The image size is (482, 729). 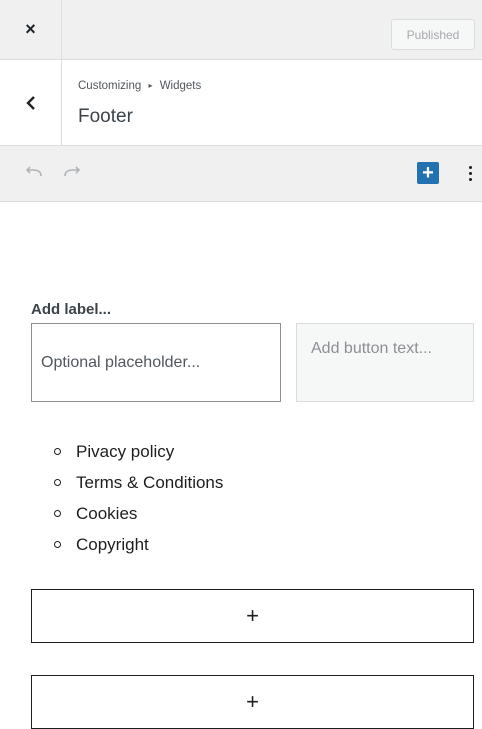 I want to click on breadcrumb-current: Widgets, so click(x=180, y=86).